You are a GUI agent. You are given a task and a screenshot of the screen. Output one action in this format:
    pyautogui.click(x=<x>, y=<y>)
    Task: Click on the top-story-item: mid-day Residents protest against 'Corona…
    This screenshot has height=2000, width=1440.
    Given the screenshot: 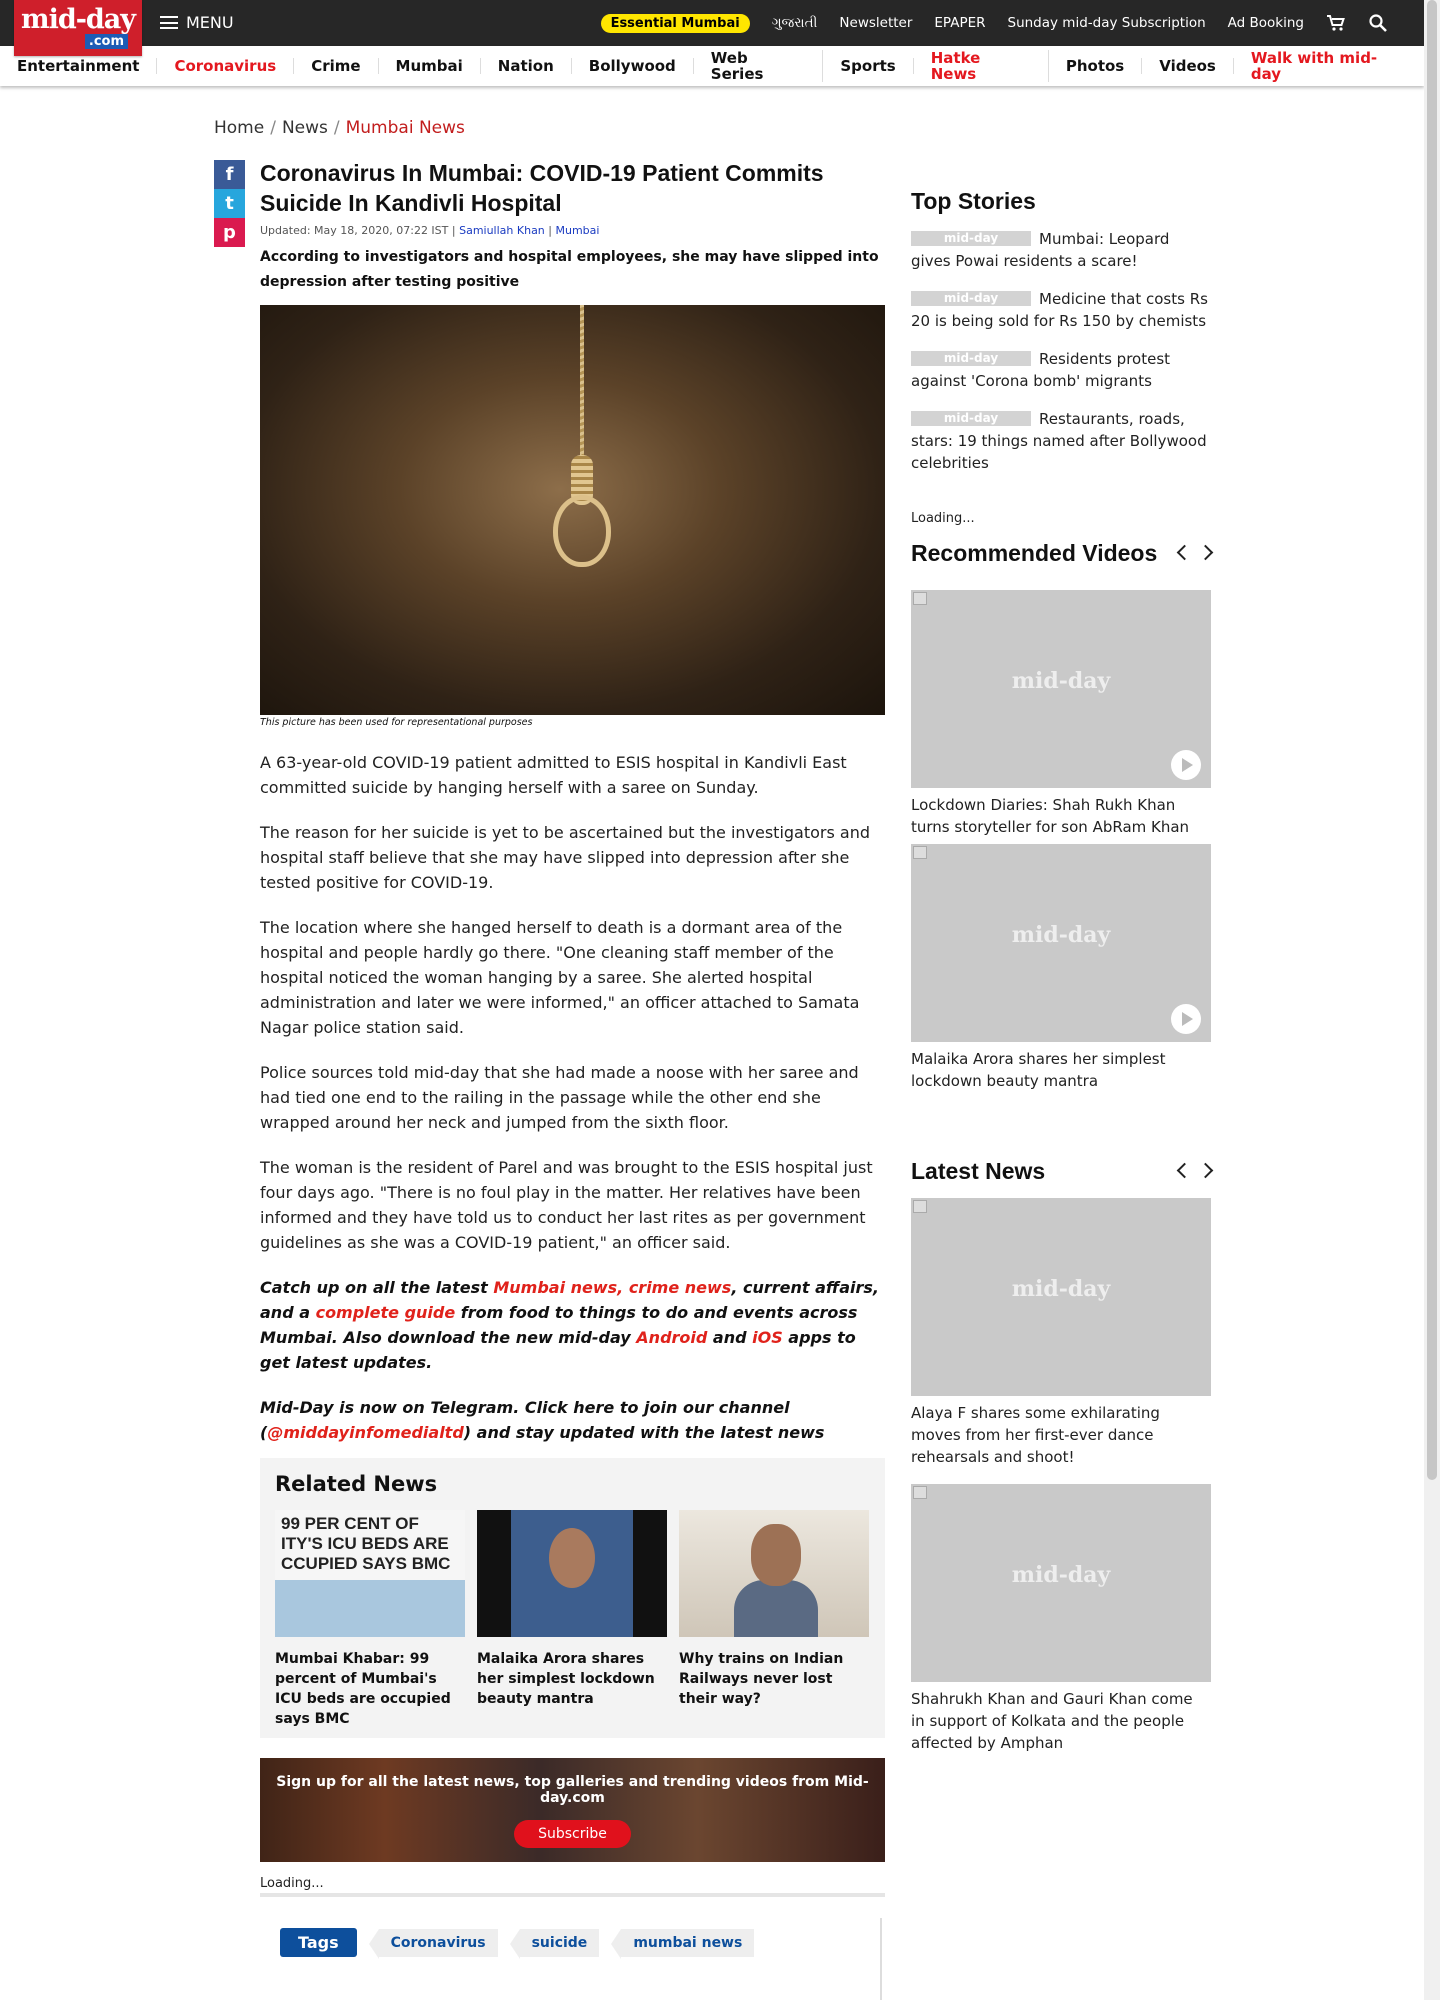 What is the action you would take?
    pyautogui.click(x=1061, y=370)
    